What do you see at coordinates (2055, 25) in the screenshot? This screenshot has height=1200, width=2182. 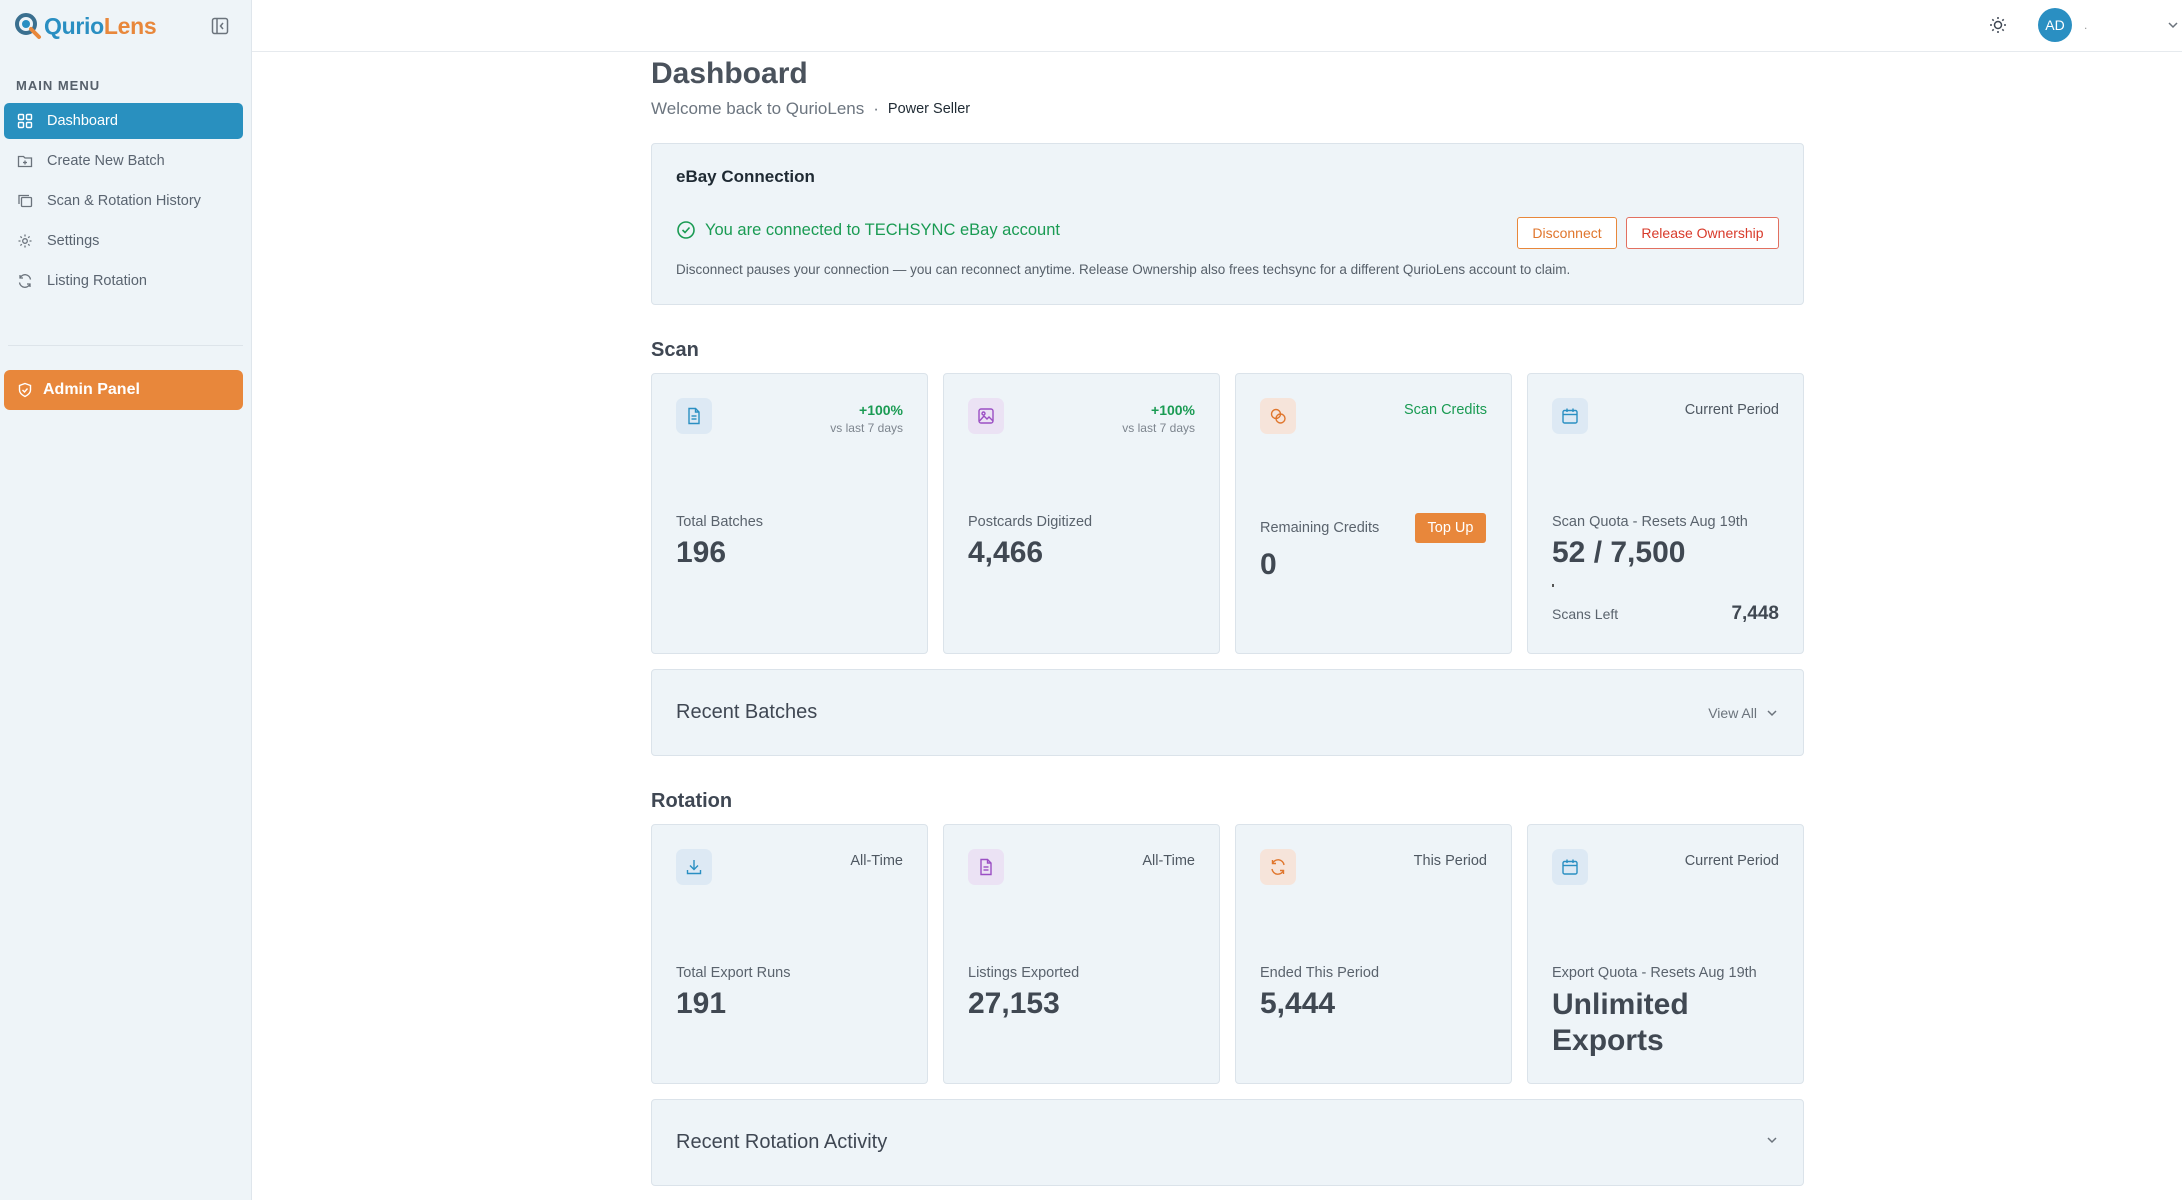 I see `user-avatar: AD` at bounding box center [2055, 25].